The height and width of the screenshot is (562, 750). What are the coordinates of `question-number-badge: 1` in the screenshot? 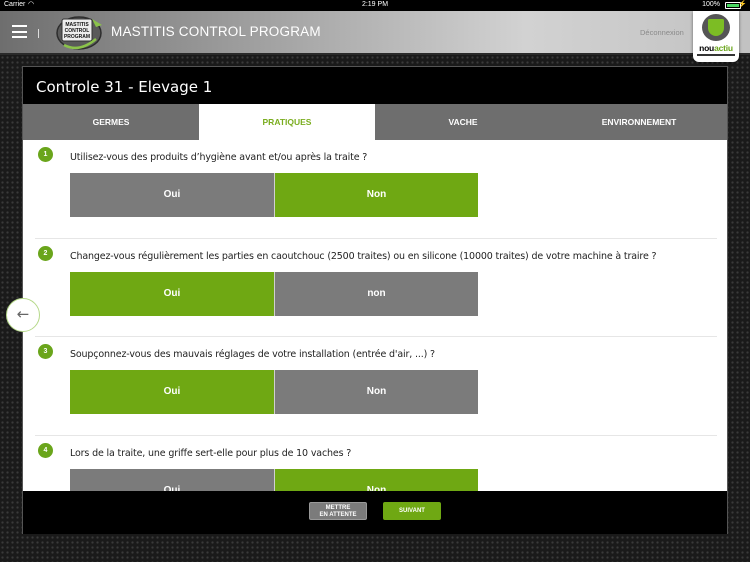 It's located at (45, 154).